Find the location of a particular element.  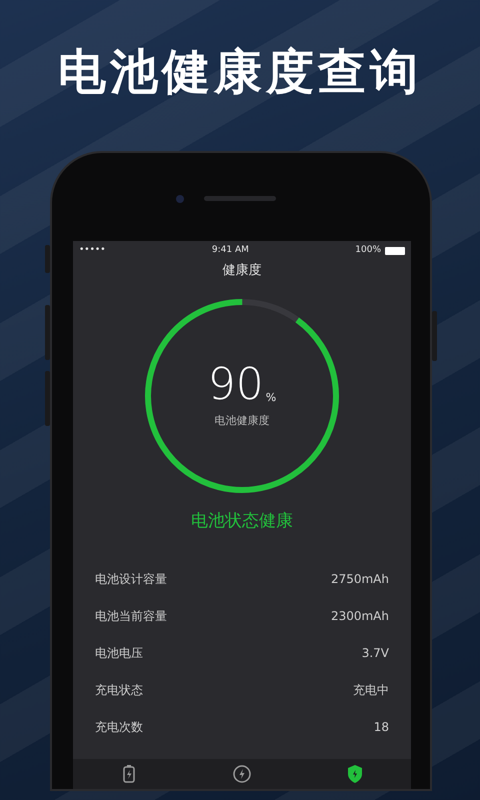

detail-value: 3.7V is located at coordinates (375, 653).